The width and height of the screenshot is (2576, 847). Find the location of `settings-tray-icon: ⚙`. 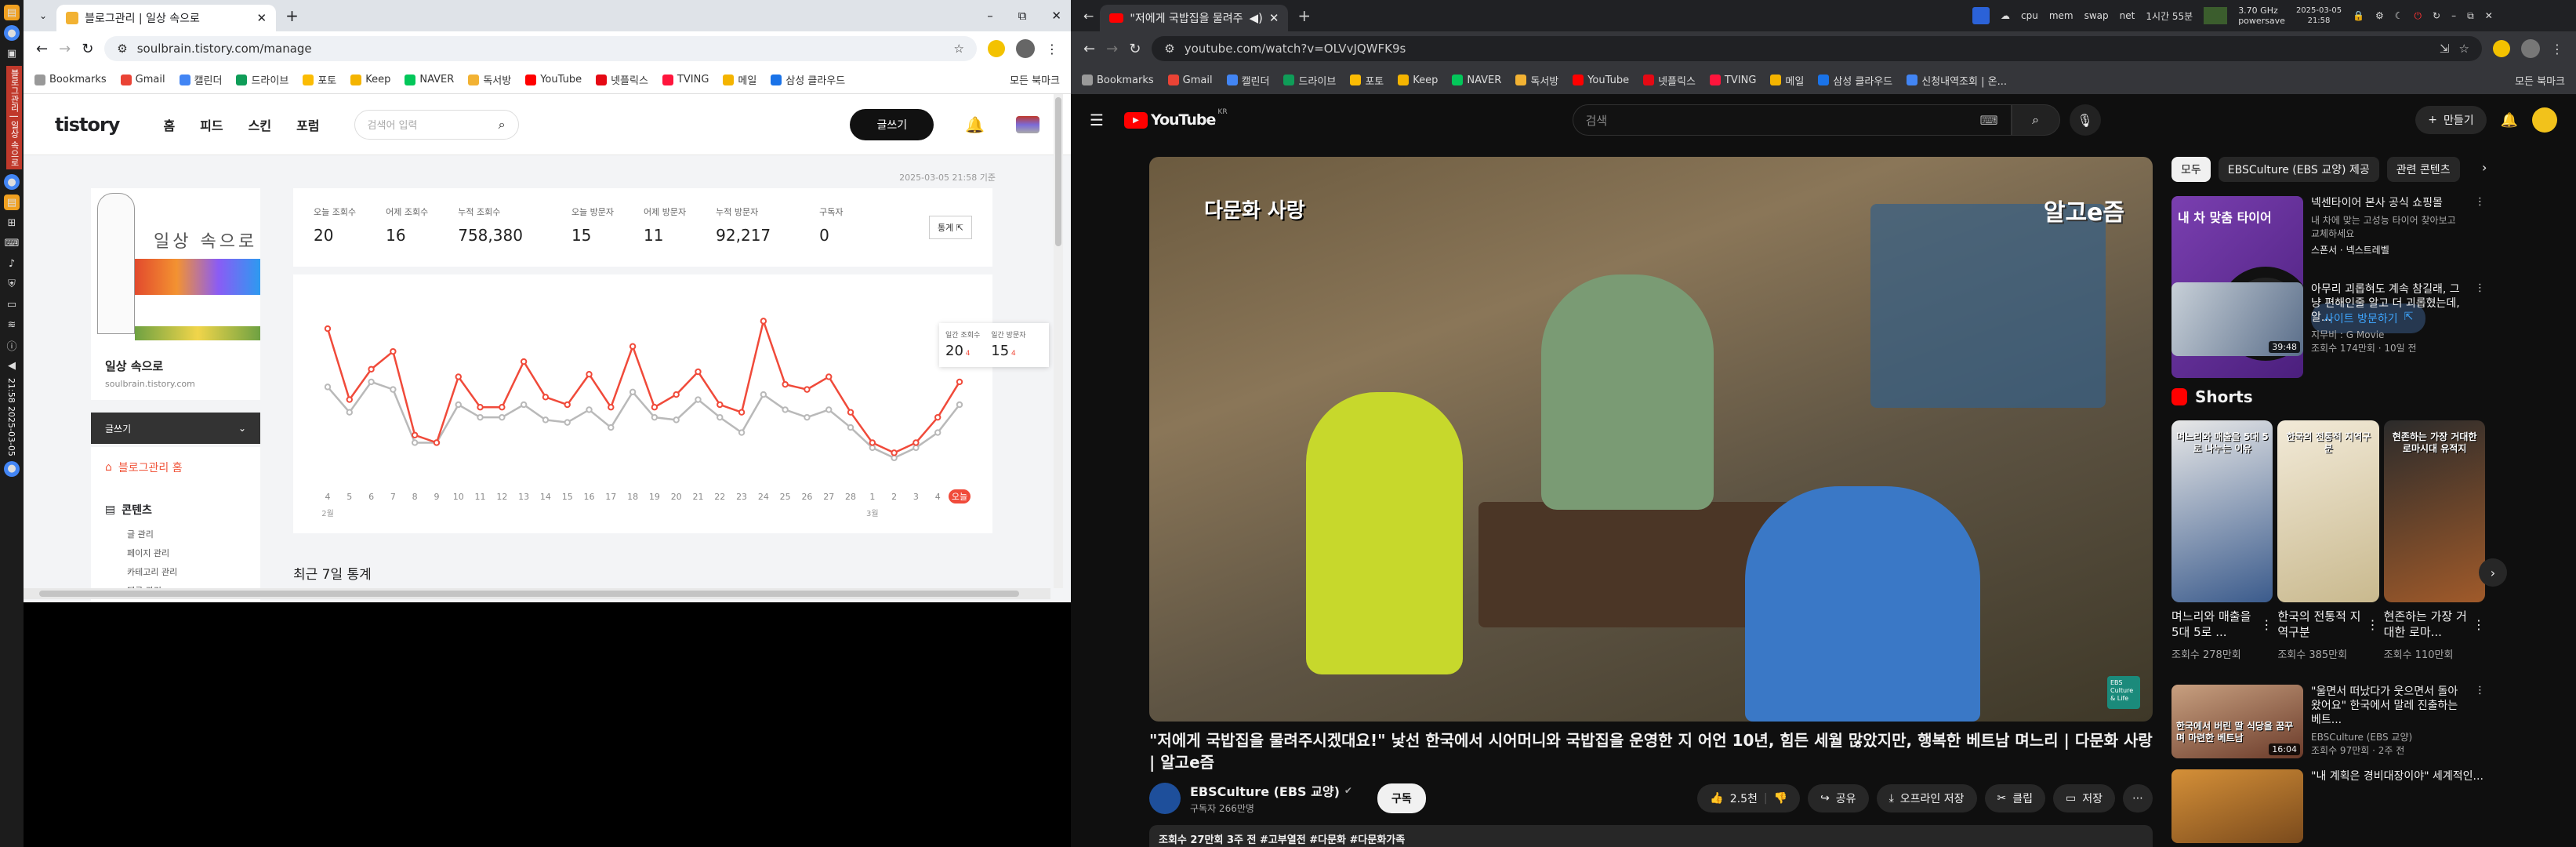

settings-tray-icon: ⚙ is located at coordinates (2379, 15).